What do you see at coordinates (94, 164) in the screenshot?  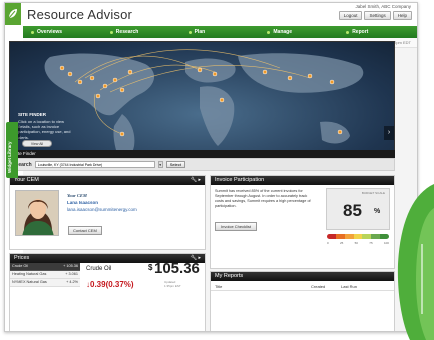 I see `site-search-input` at bounding box center [94, 164].